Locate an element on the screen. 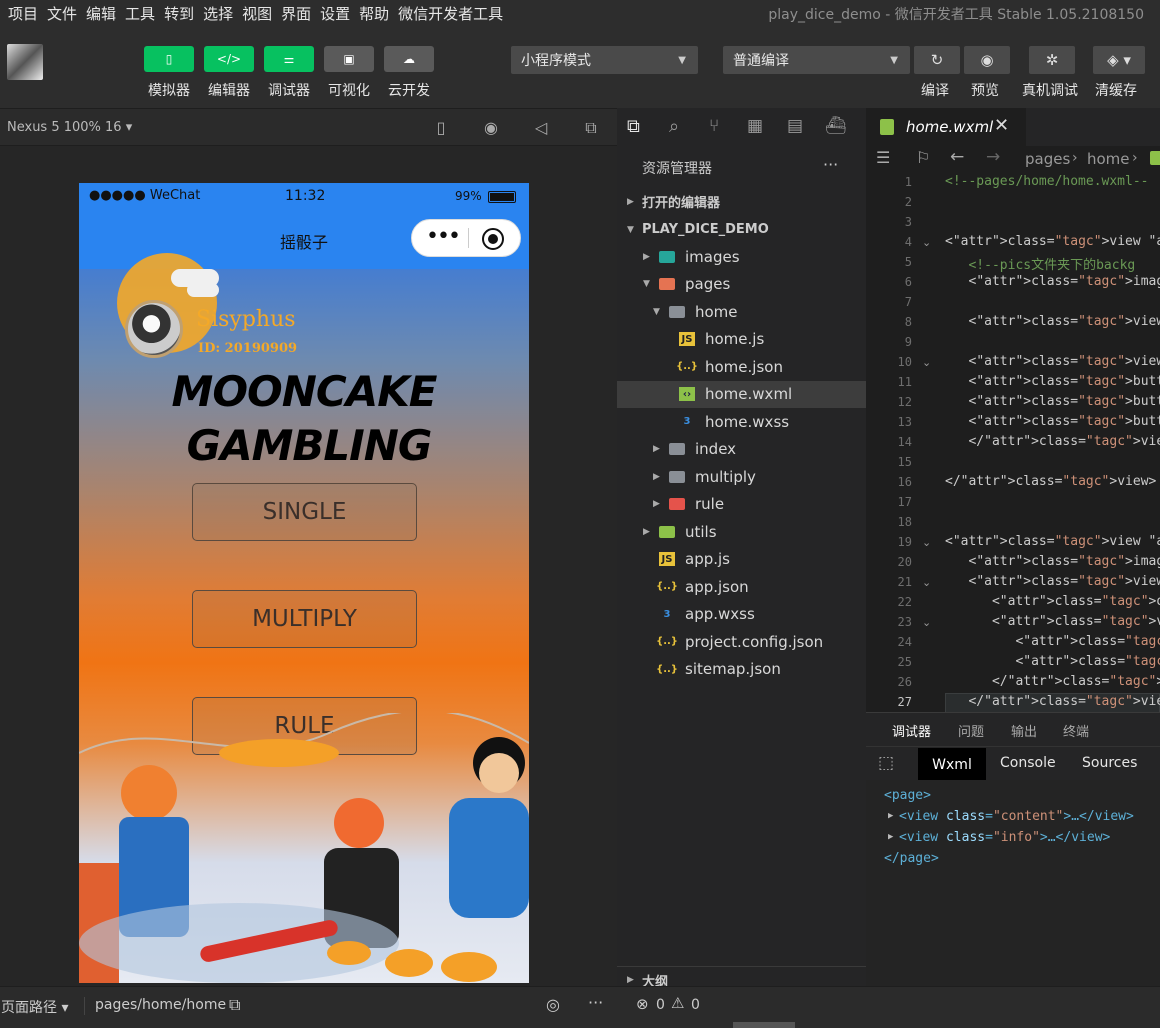 This screenshot has height=1028, width=1160. devtools-tab: 调试器 is located at coordinates (912, 734).